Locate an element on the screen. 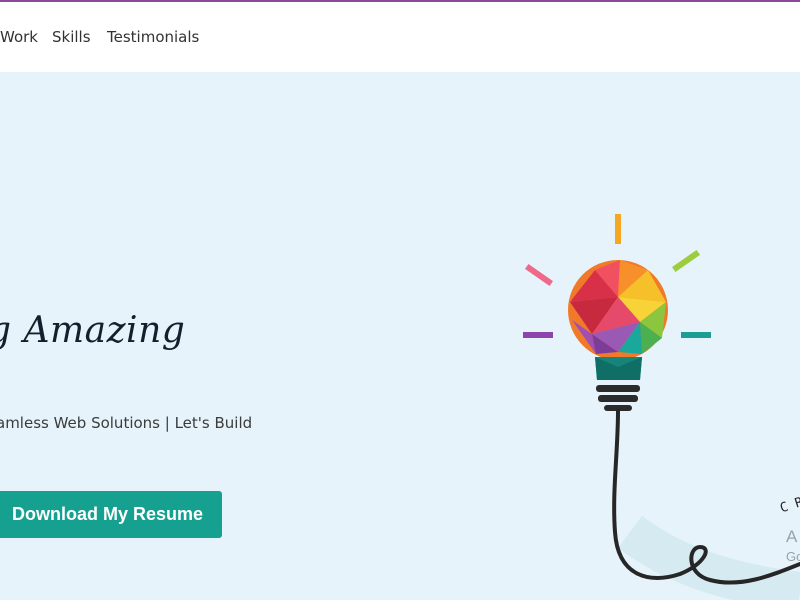 The height and width of the screenshot is (600, 800). hero-headline: g Amazing is located at coordinates (93, 330).